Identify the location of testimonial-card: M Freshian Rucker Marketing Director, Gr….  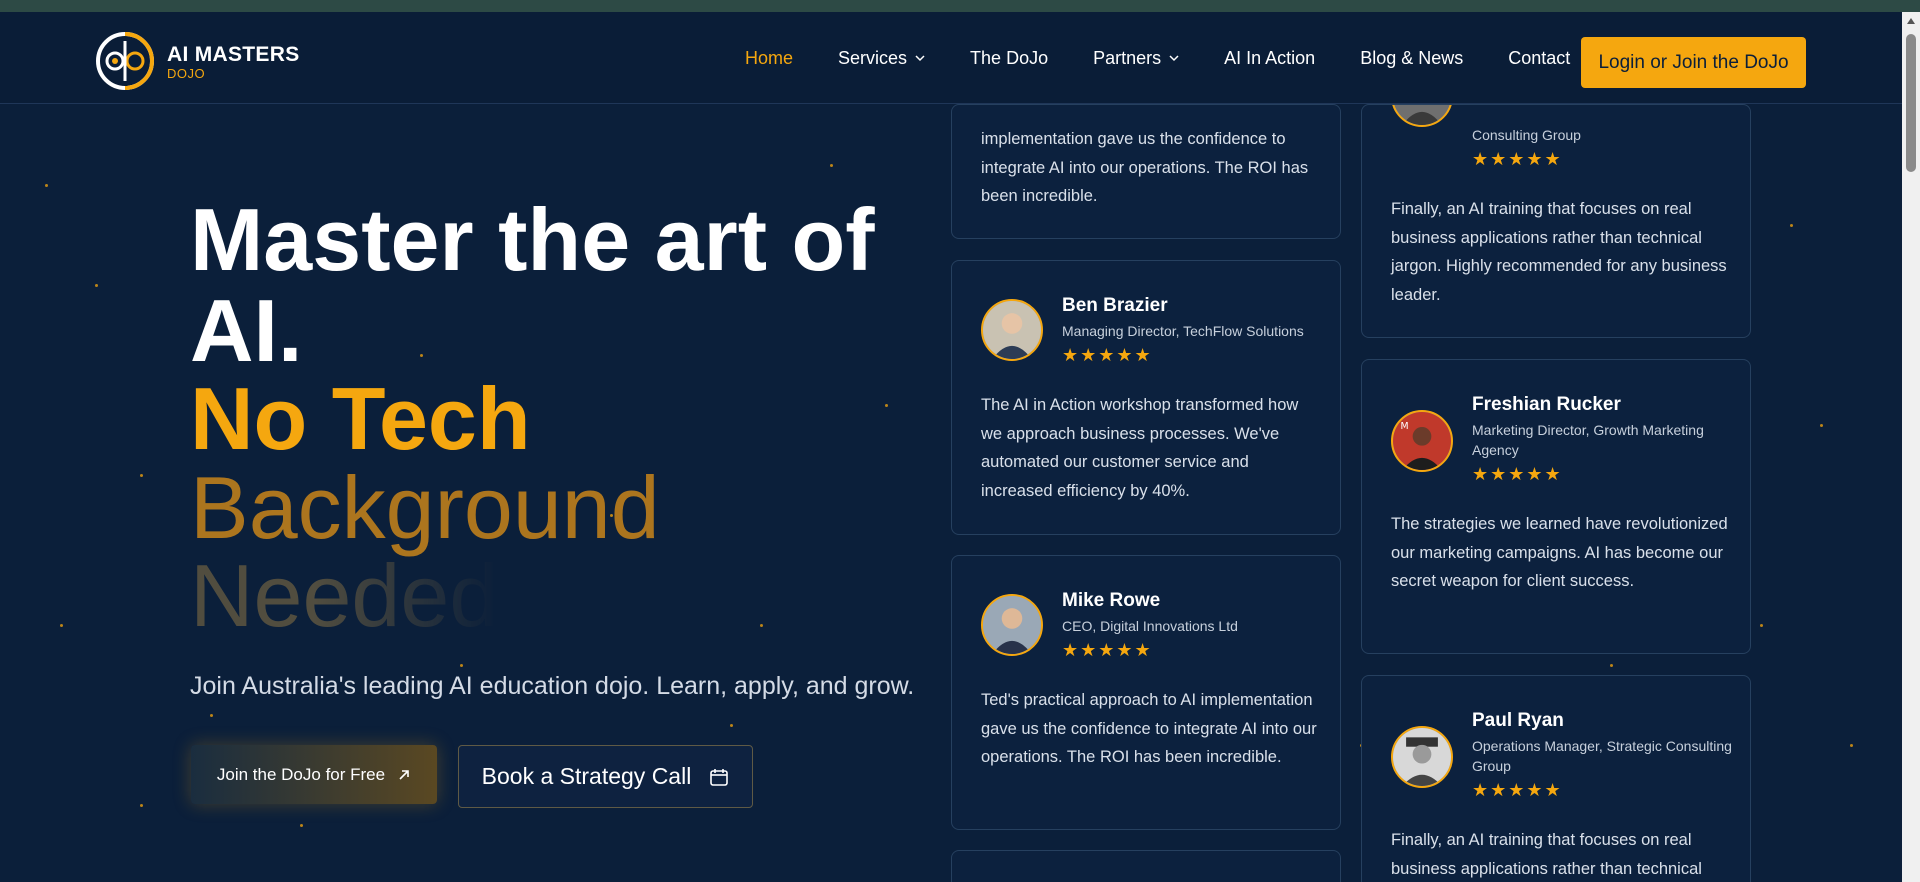
(1556, 506).